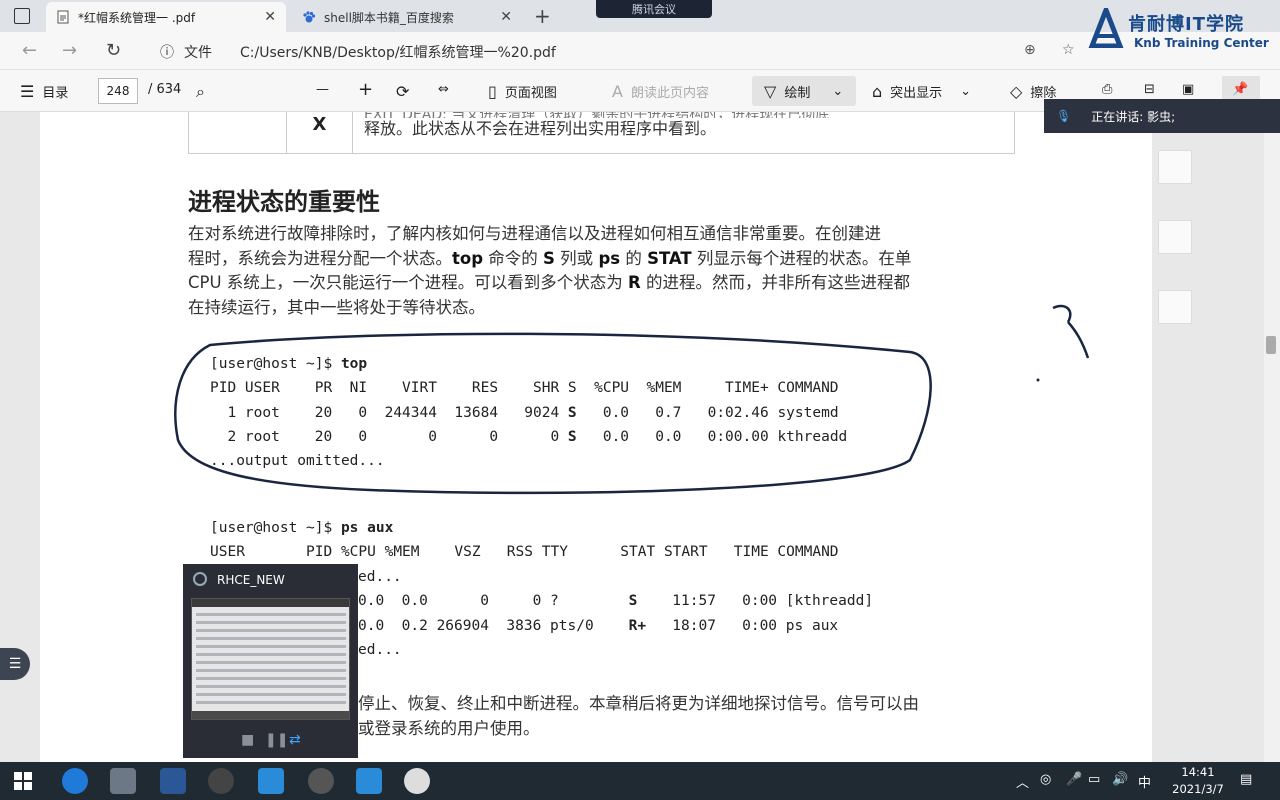  Describe the element at coordinates (402, 91) in the screenshot. I see `rotate-icon: ⟳` at that location.